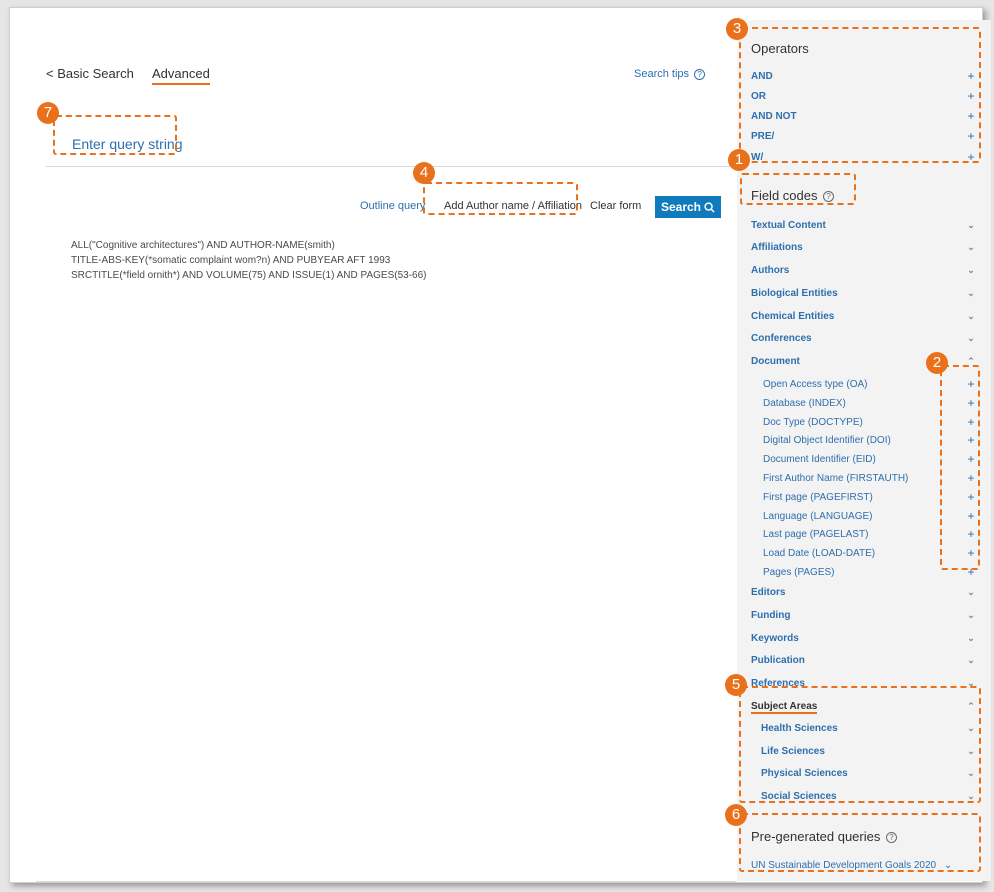 This screenshot has height=892, width=994. What do you see at coordinates (864, 270) in the screenshot?
I see `field-category: Authors ⌄` at bounding box center [864, 270].